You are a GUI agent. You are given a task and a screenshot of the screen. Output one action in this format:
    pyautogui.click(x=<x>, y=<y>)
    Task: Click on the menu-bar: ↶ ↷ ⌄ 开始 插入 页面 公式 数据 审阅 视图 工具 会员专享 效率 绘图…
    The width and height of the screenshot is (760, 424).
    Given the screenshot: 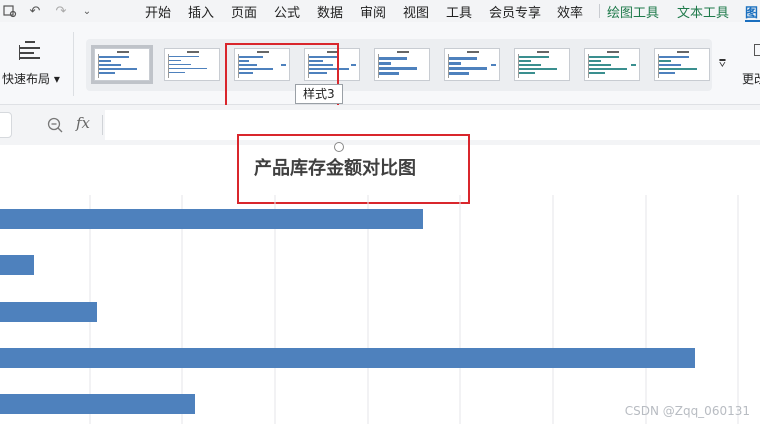 What is the action you would take?
    pyautogui.click(x=380, y=11)
    